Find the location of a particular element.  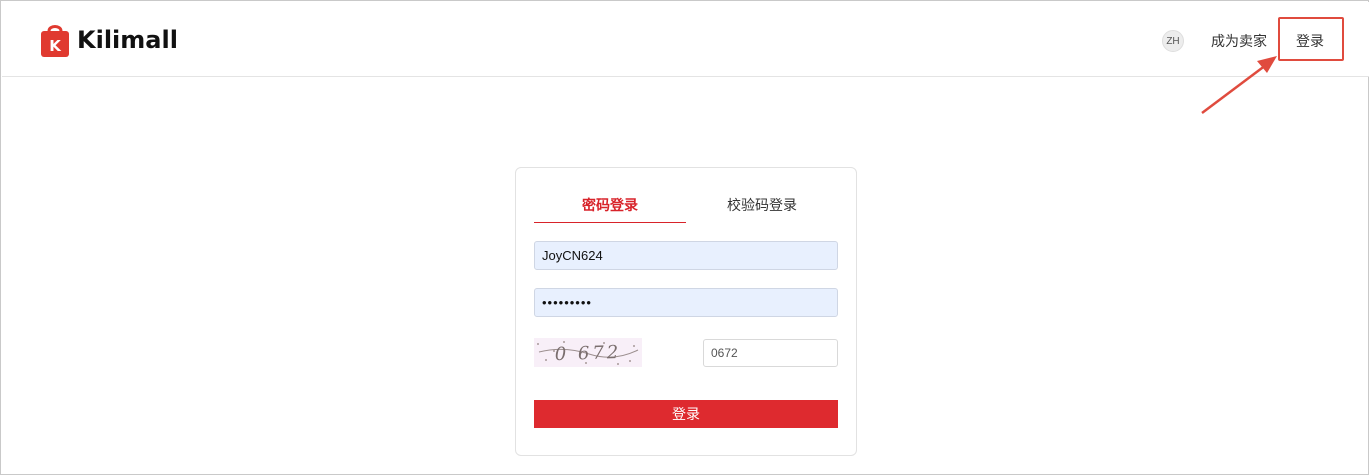

username-input: JoyCN624 is located at coordinates (686, 255).